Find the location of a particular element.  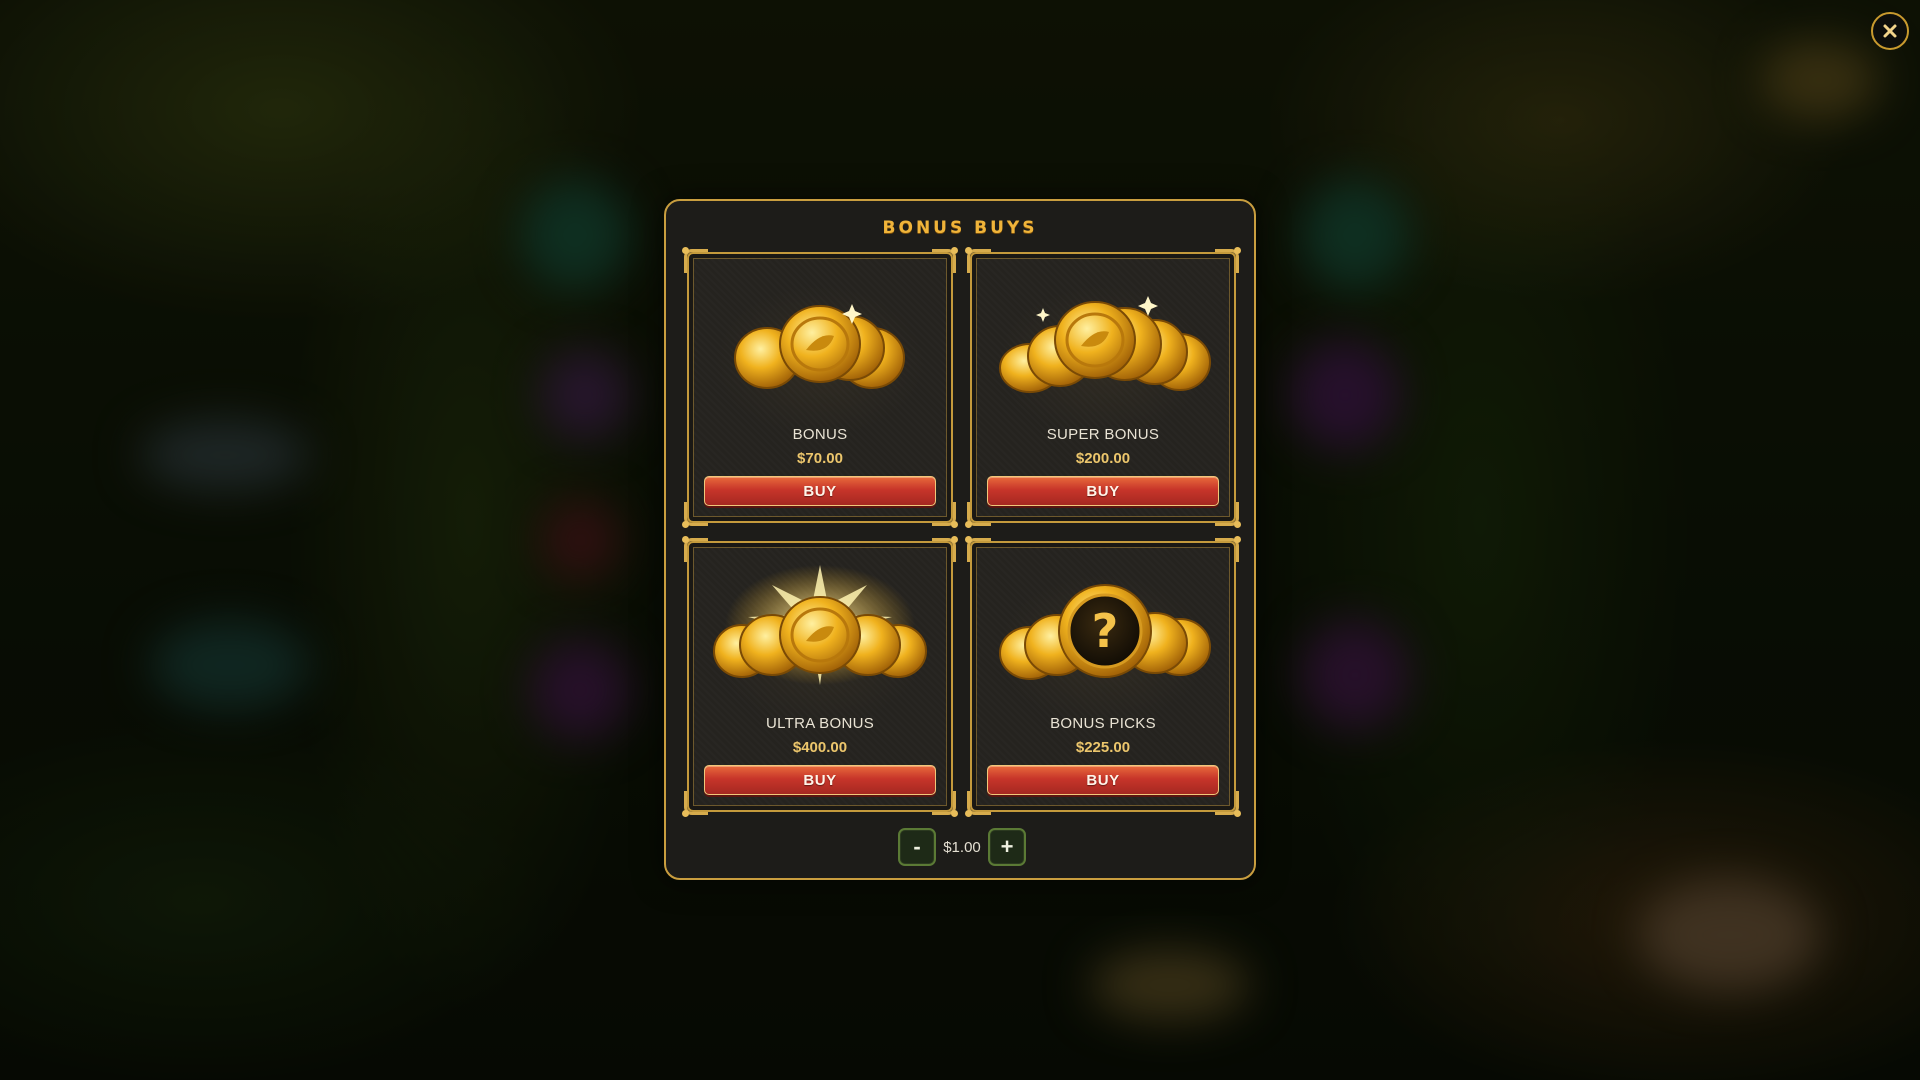

bonus-picks-card: ? BONUS PICKS $225.00 BUY is located at coordinates (1103, 676).